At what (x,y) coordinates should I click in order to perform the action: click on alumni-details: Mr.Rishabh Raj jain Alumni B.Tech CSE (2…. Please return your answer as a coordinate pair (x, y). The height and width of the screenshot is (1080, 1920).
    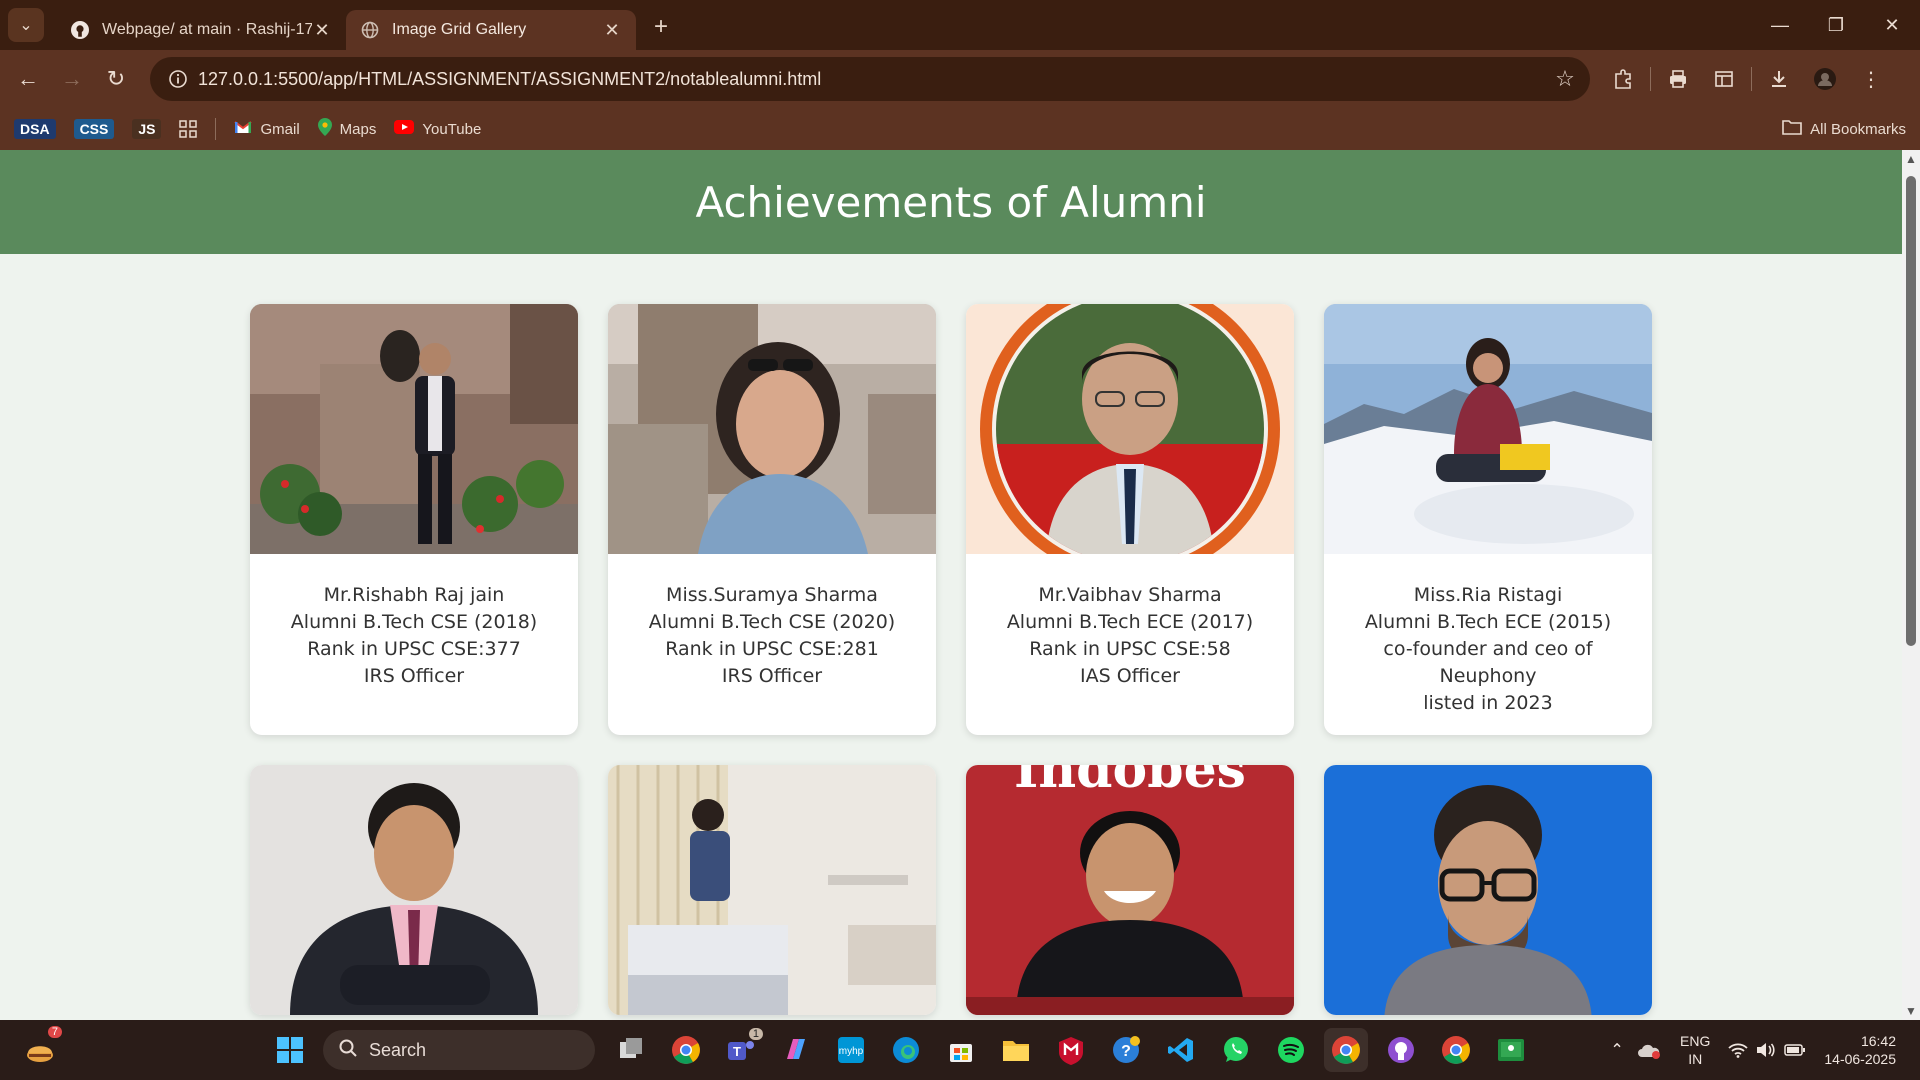
    Looking at the image, I should click on (414, 643).